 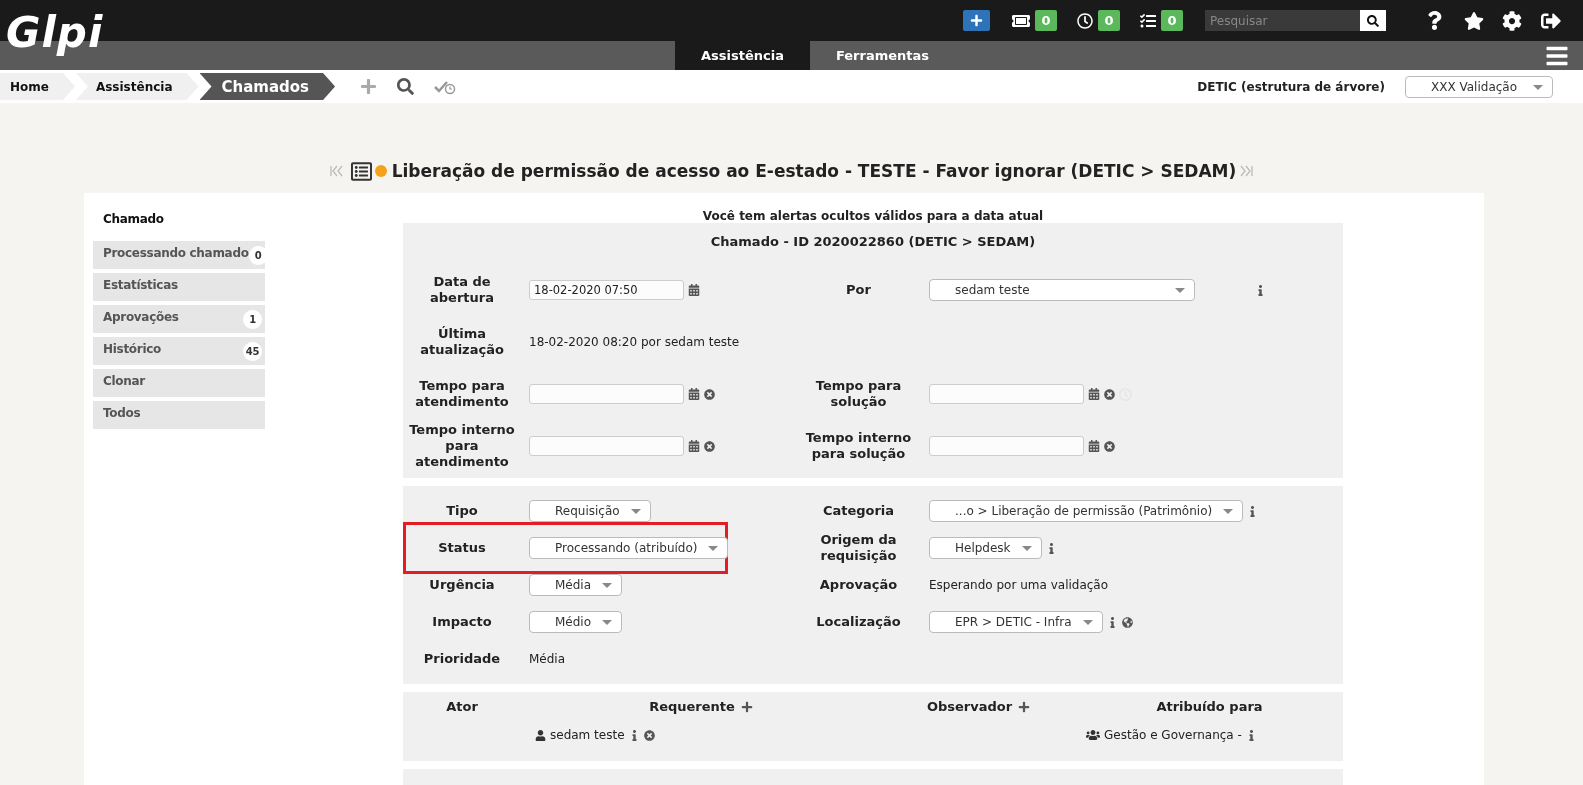 What do you see at coordinates (858, 446) in the screenshot?
I see `field-label: Tempo interno para solução` at bounding box center [858, 446].